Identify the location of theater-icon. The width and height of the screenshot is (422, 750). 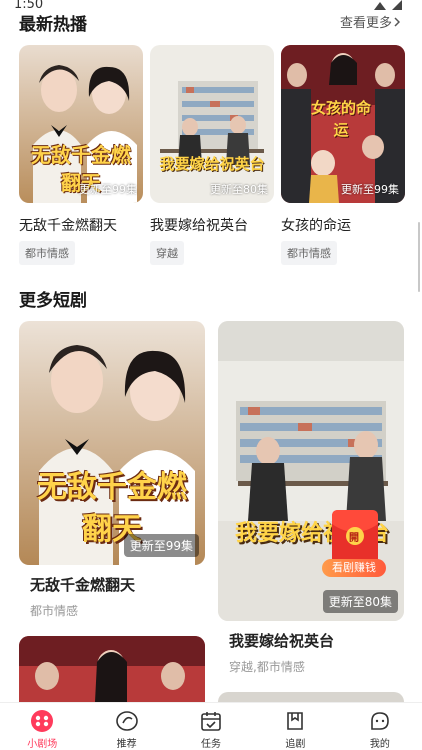
(42, 721).